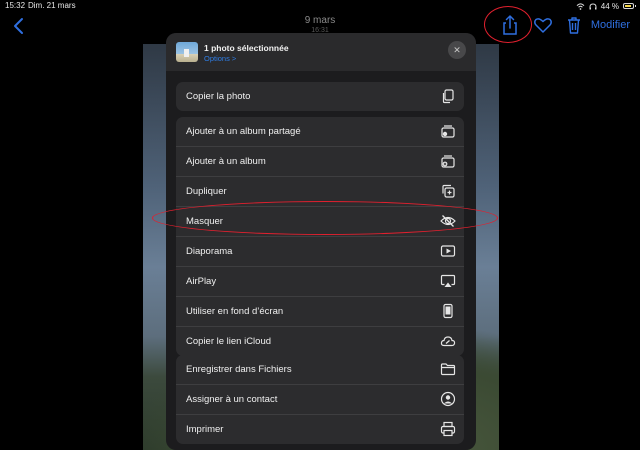  What do you see at coordinates (448, 399) in the screenshot?
I see `contact-icon` at bounding box center [448, 399].